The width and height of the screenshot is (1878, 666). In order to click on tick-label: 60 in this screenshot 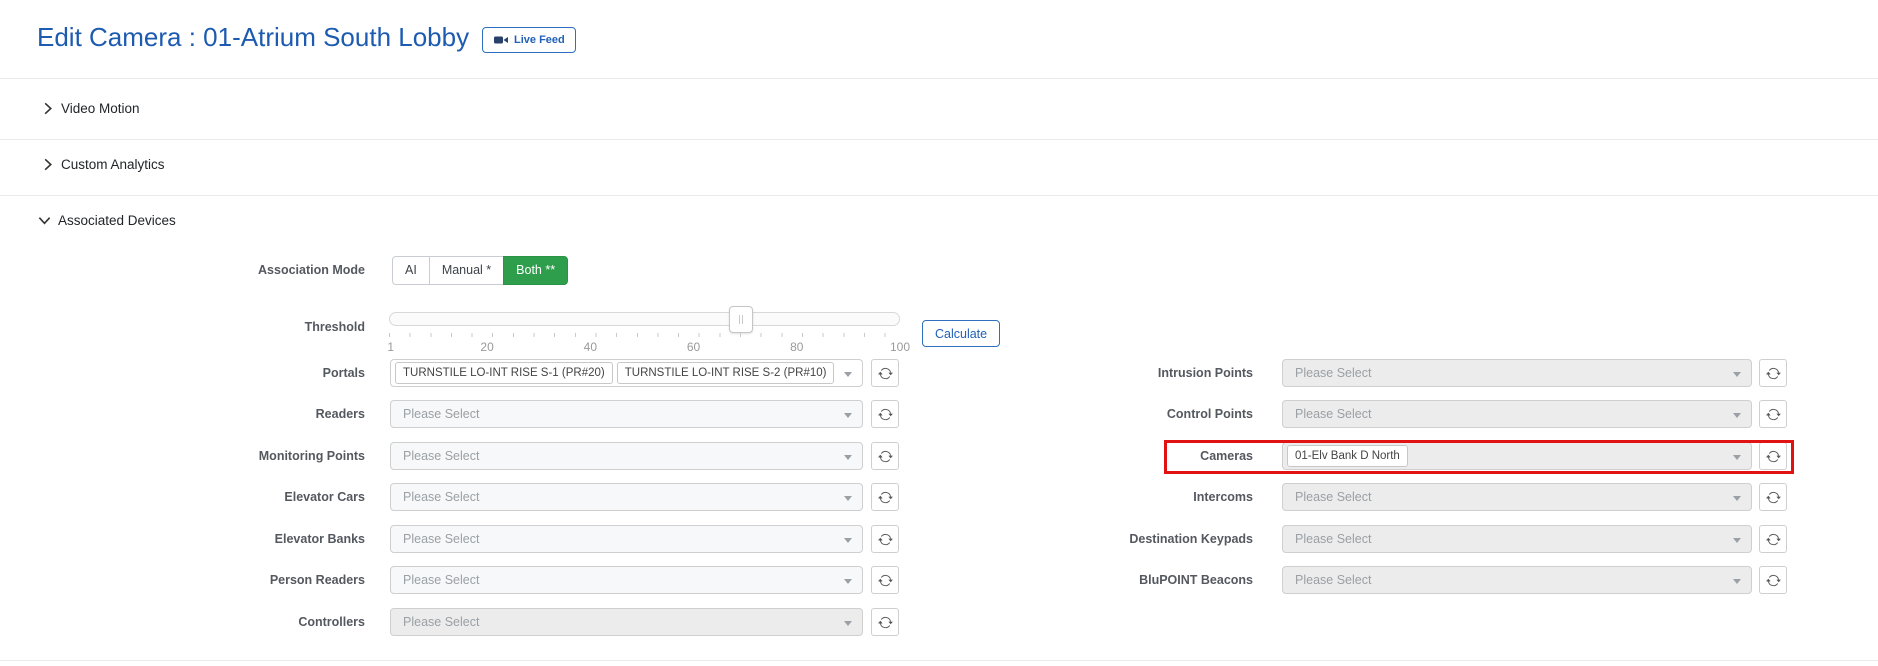, I will do `click(693, 347)`.